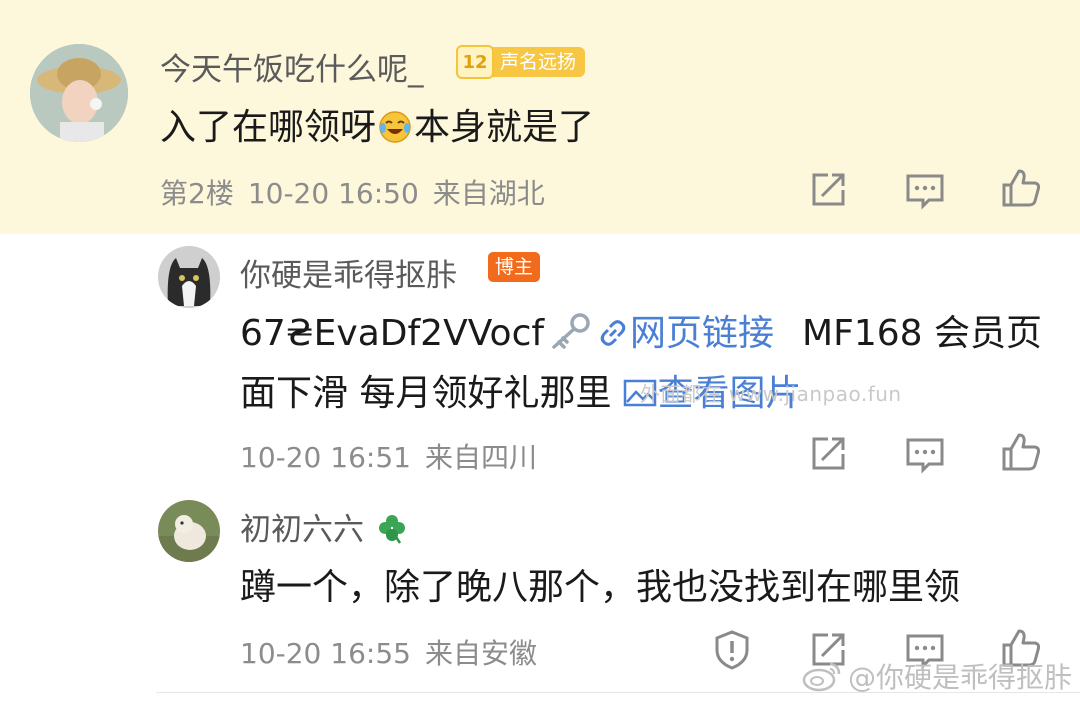 Image resolution: width=1080 pixels, height=701 pixels. What do you see at coordinates (197, 193) in the screenshot?
I see `floor-number: 第2楼` at bounding box center [197, 193].